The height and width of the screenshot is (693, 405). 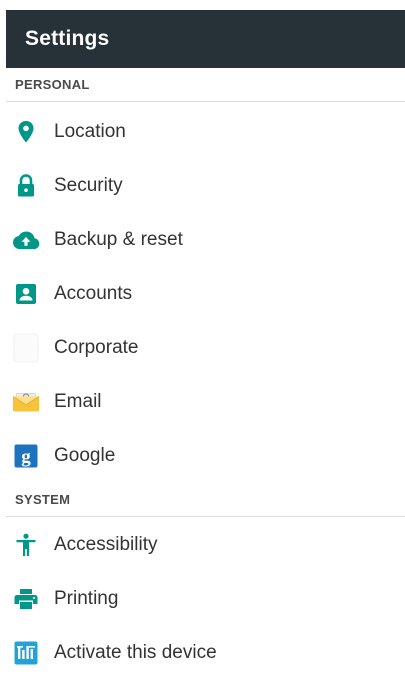 I want to click on settings-item-label: Google, so click(x=85, y=455).